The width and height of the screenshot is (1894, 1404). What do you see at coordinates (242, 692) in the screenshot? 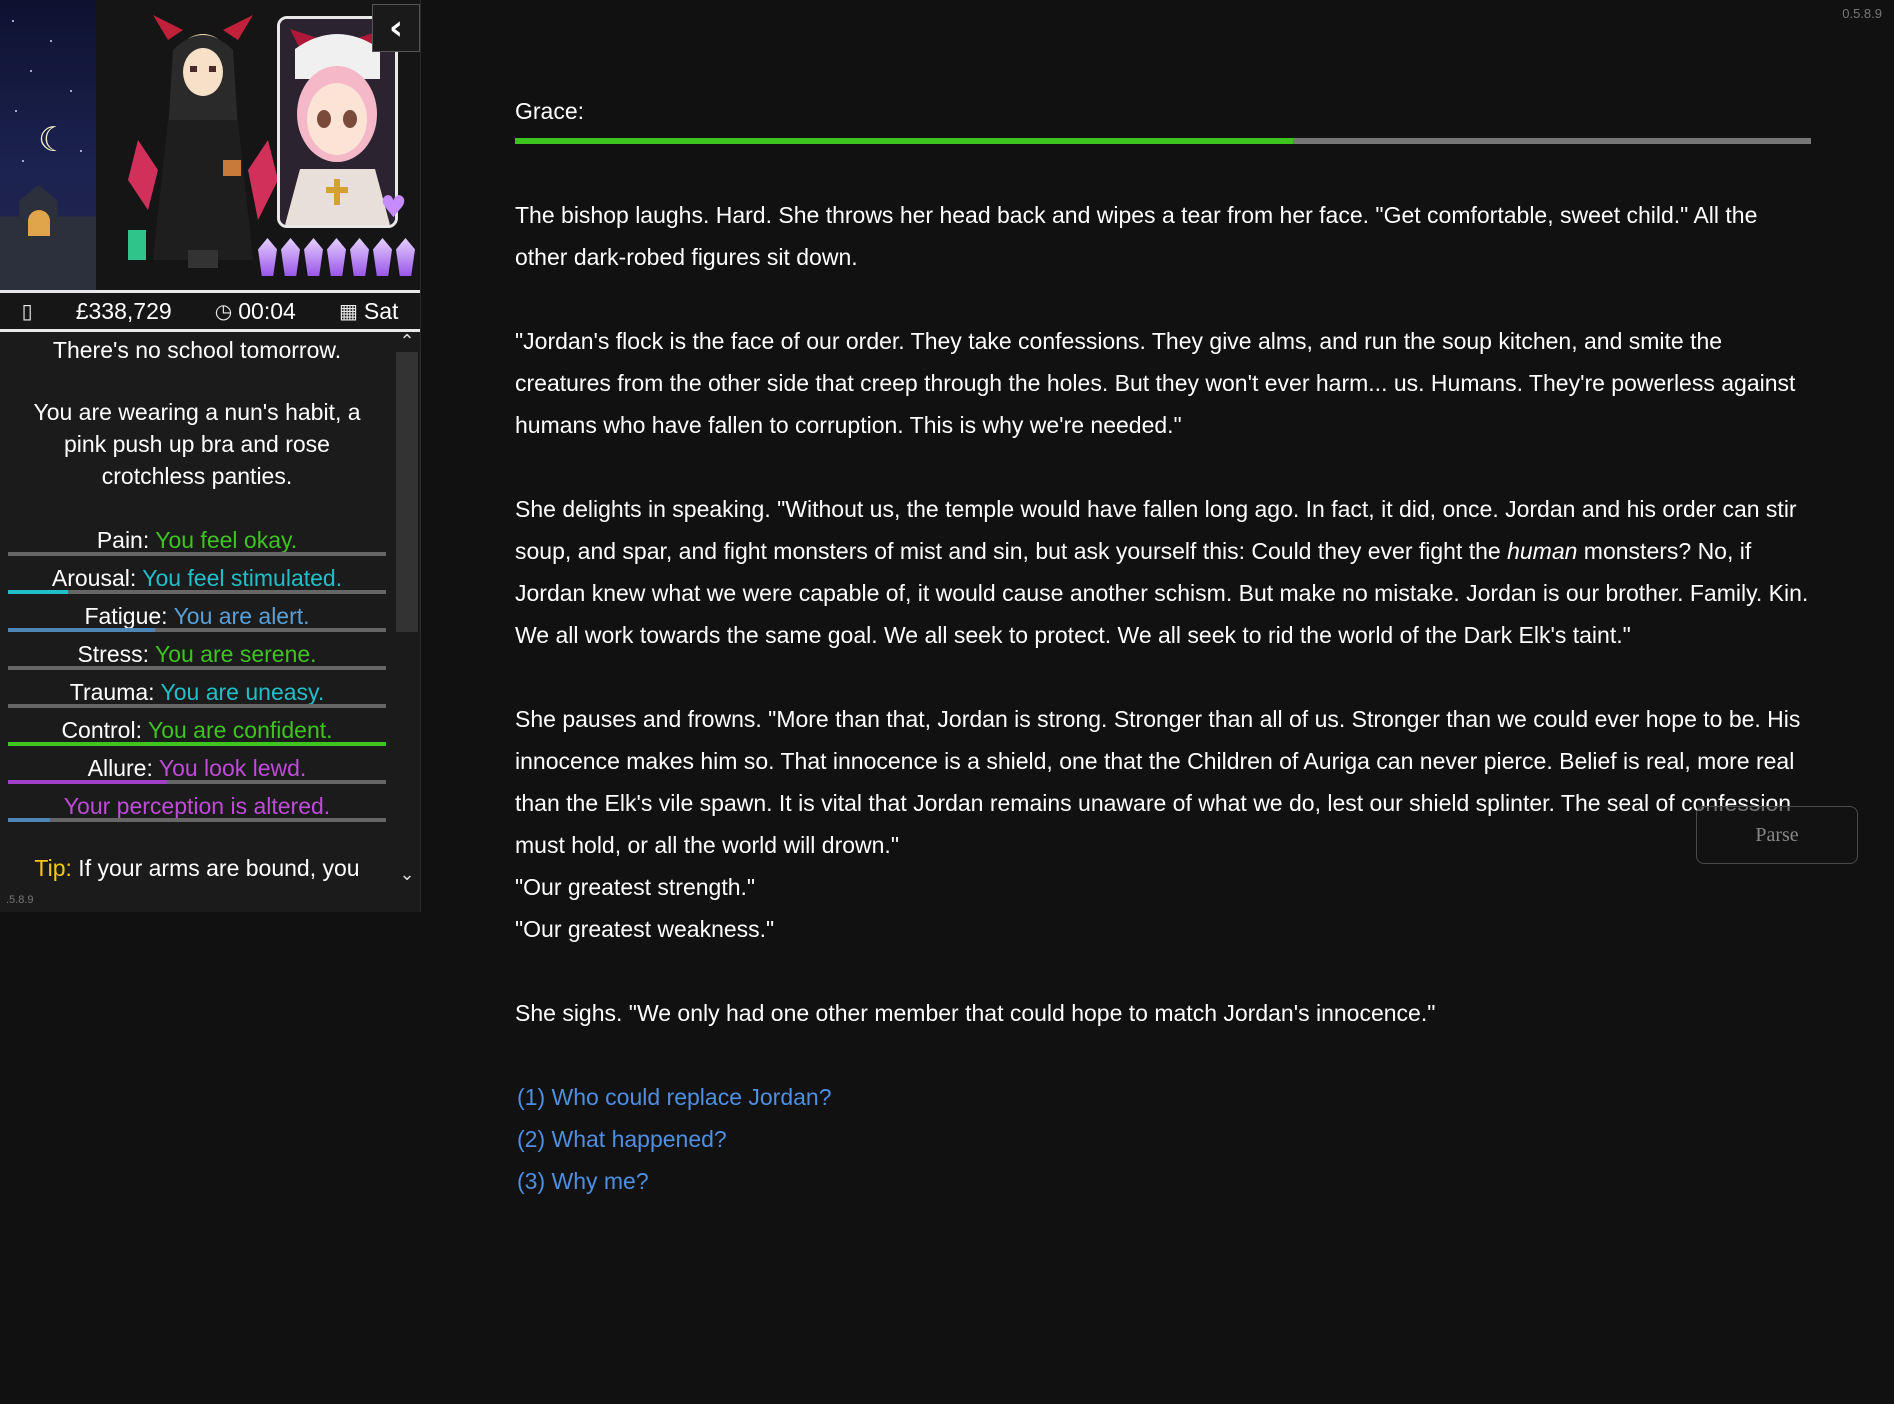
I see `stat-desc: You are uneasy.` at bounding box center [242, 692].